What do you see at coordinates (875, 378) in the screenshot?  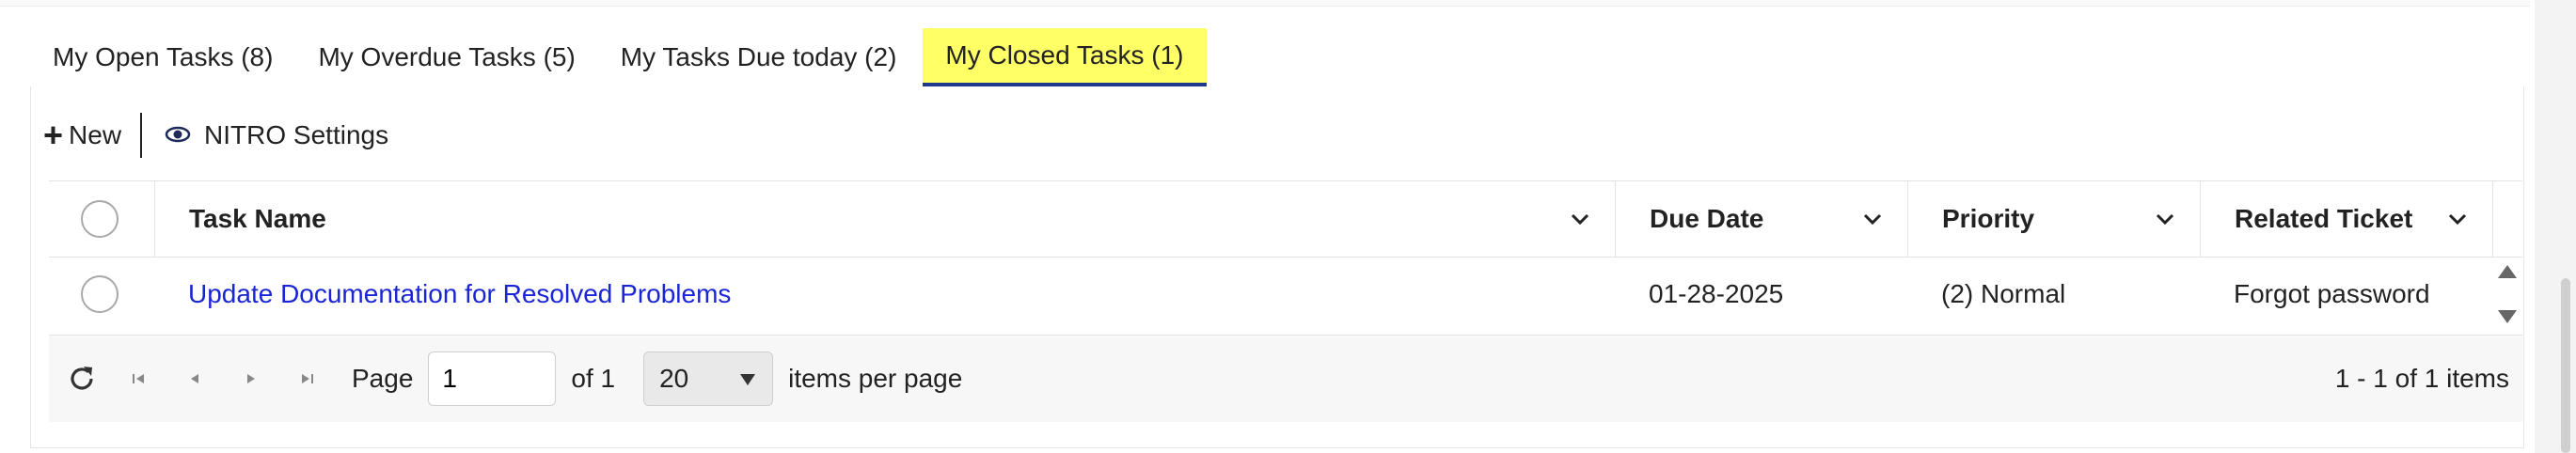 I see `items-per-page-label: items per page` at bounding box center [875, 378].